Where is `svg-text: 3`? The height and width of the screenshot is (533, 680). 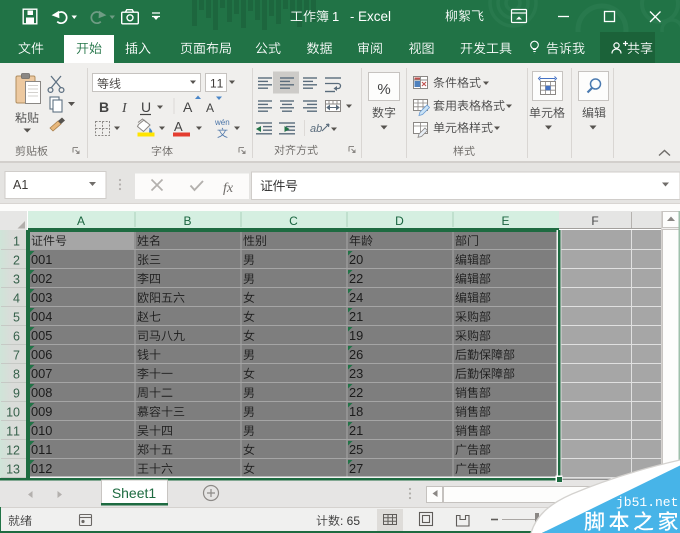
svg-text: 3 is located at coordinates (16, 280).